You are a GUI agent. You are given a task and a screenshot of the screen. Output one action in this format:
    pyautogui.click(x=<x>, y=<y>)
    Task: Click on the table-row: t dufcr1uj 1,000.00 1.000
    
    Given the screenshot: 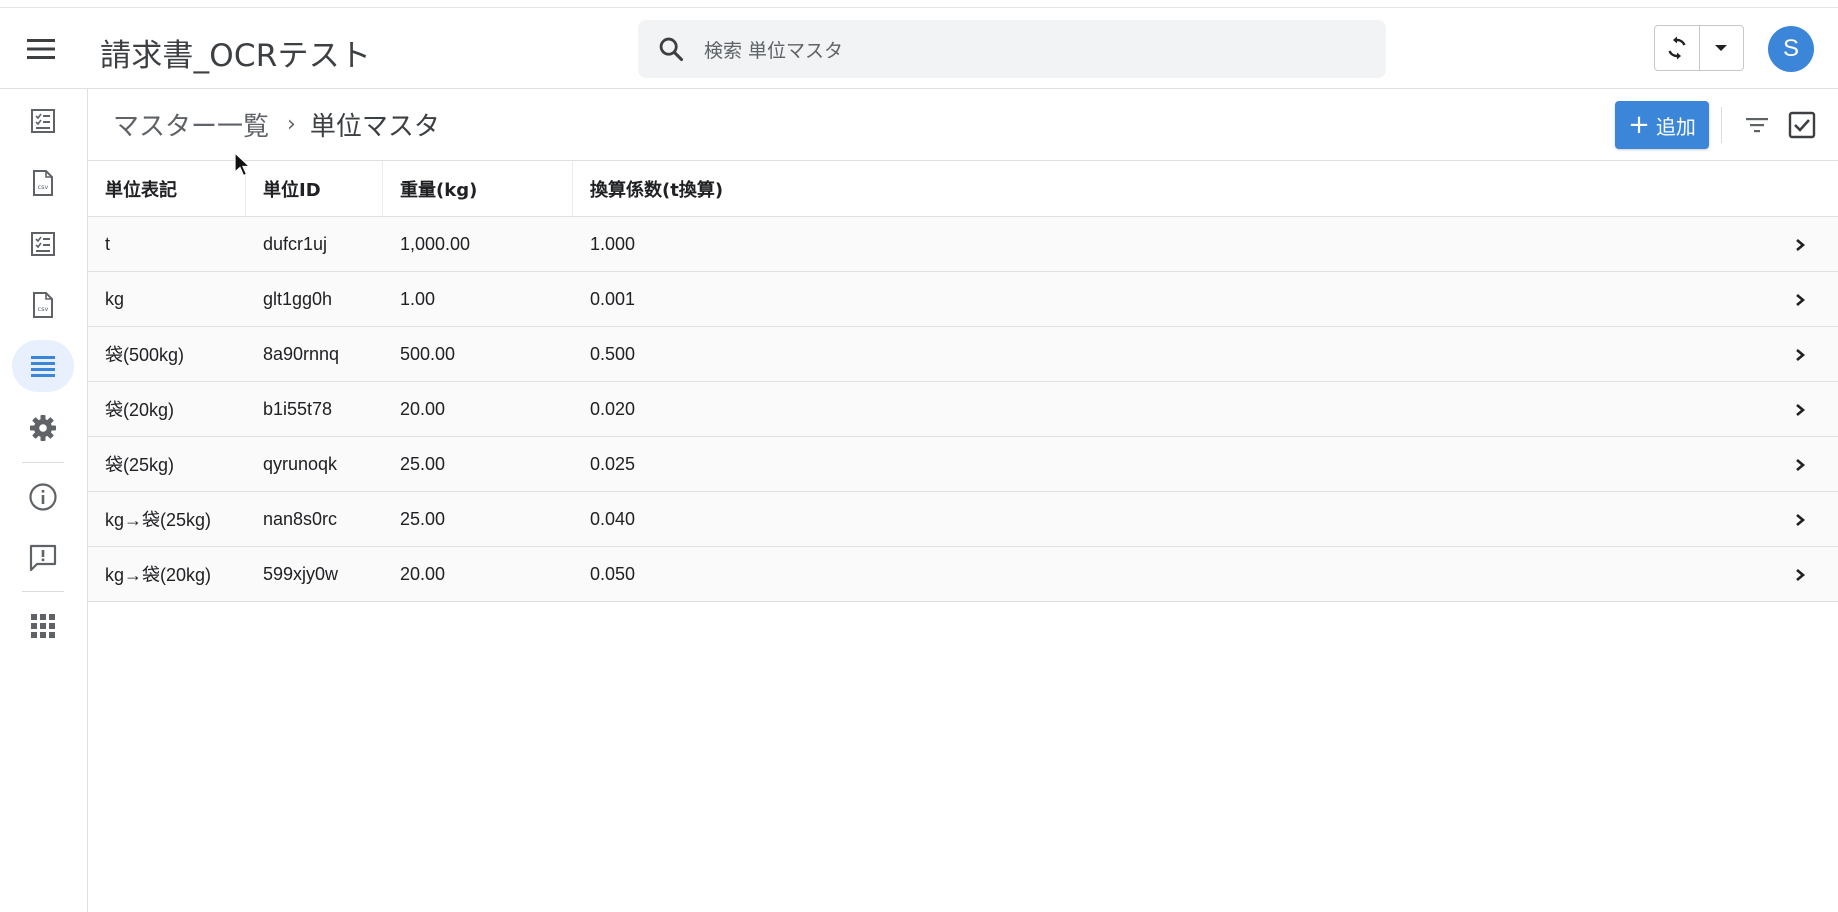 What is the action you would take?
    pyautogui.click(x=963, y=244)
    